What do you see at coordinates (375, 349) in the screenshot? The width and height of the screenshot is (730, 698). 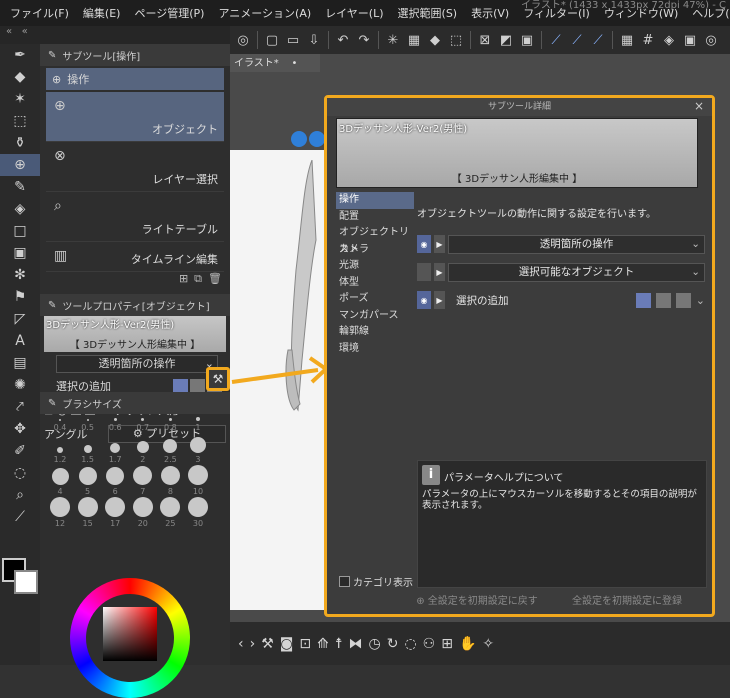 I see `category-environment: 環境` at bounding box center [375, 349].